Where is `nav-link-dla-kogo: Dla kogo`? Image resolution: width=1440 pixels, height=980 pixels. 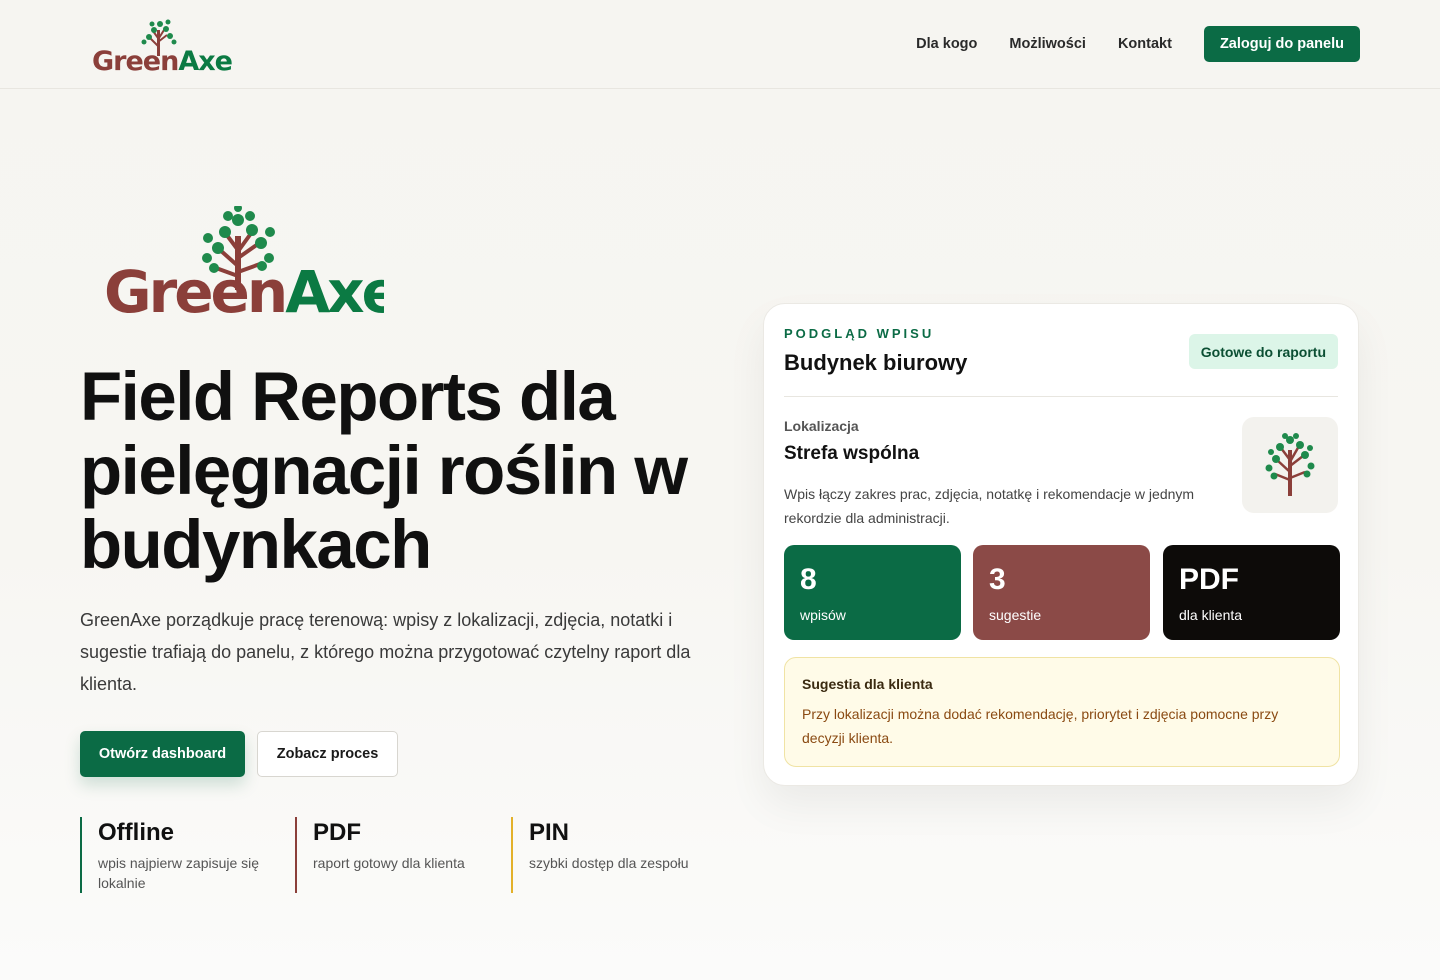 nav-link-dla-kogo: Dla kogo is located at coordinates (946, 44).